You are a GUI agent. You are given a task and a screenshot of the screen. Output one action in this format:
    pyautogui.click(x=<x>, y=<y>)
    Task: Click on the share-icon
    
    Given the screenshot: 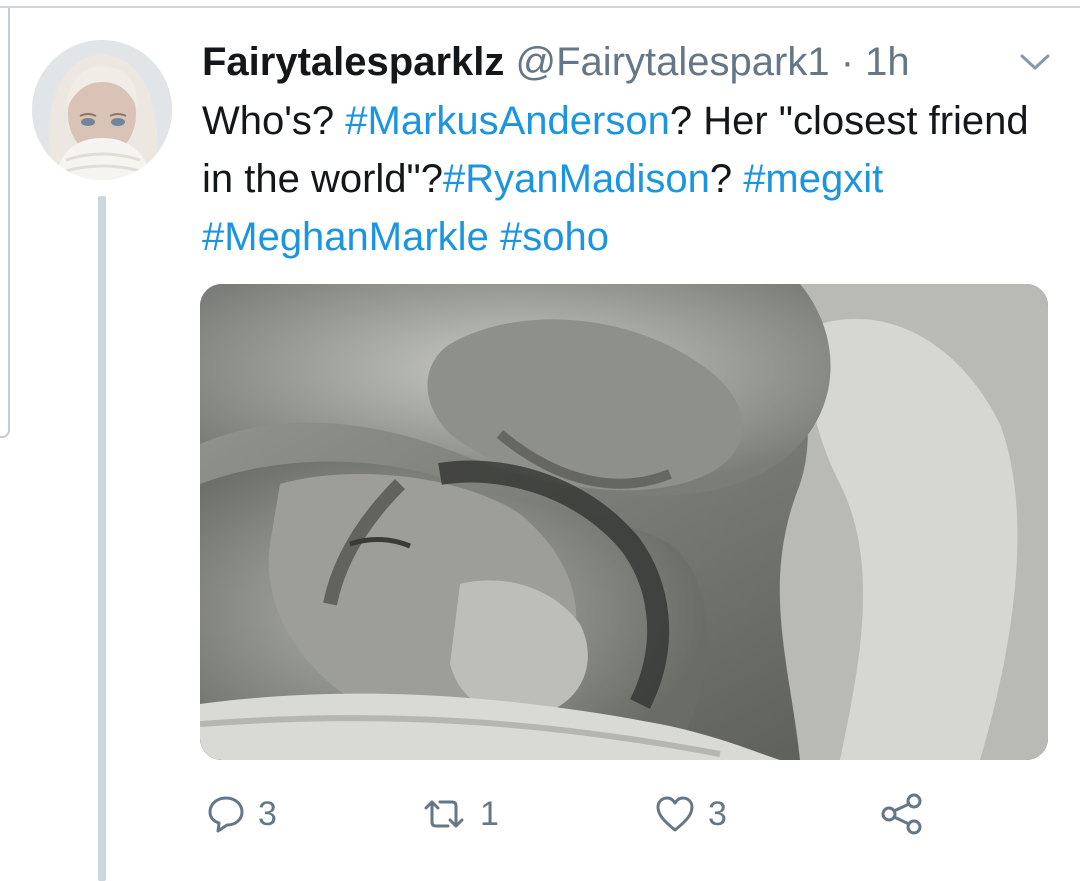 What is the action you would take?
    pyautogui.click(x=901, y=814)
    